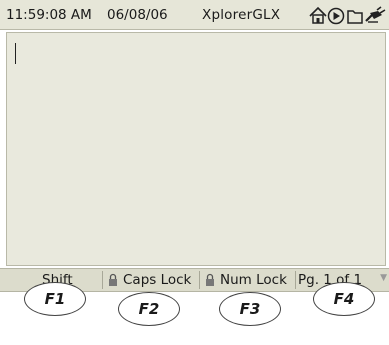  What do you see at coordinates (253, 280) in the screenshot?
I see `num-lock-label: Num Lock` at bounding box center [253, 280].